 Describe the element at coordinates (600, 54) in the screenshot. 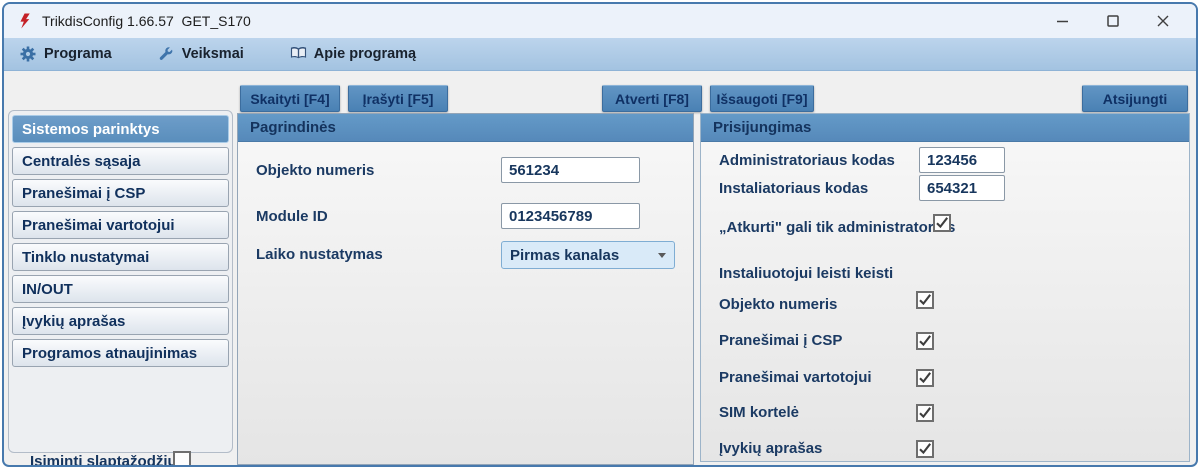

I see `menu-bar: Programa Veiksmai Apie programą` at that location.